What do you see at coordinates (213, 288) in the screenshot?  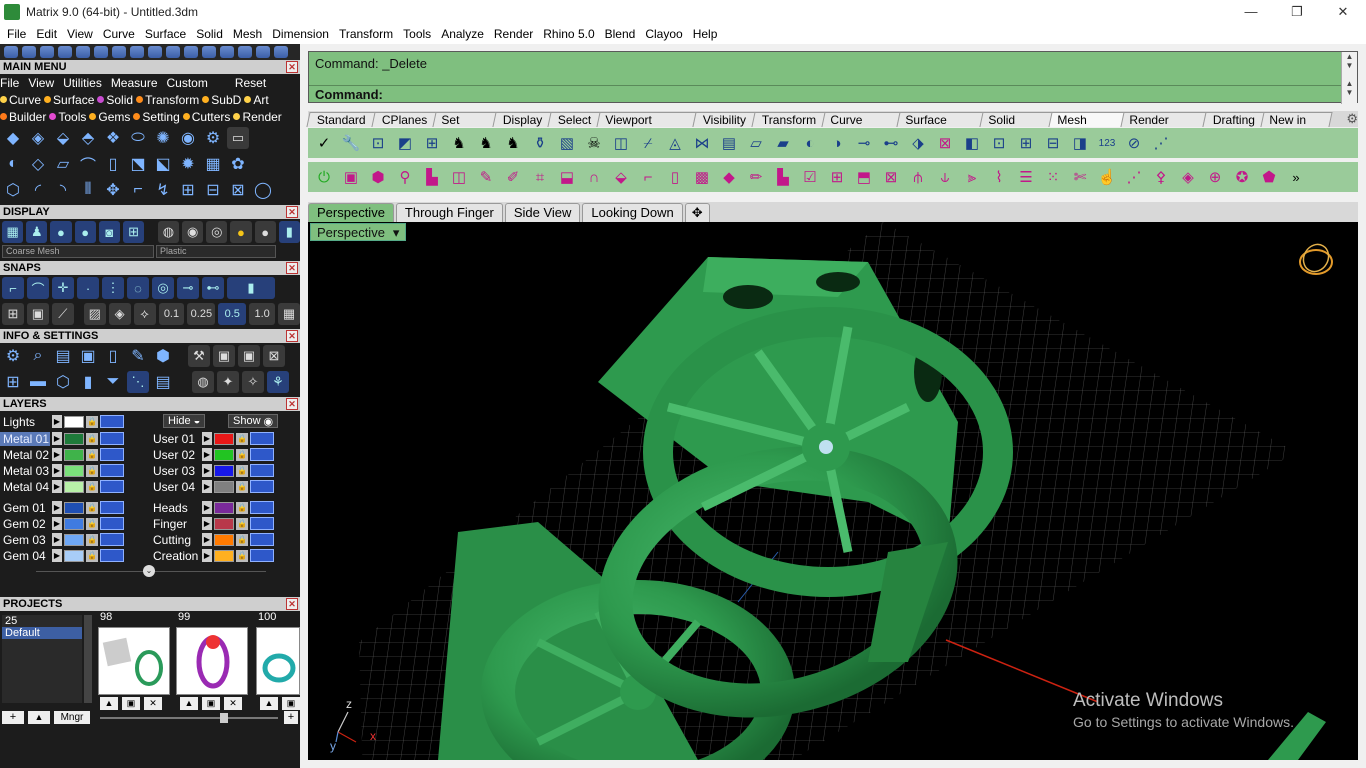 I see `snap-quad-icon: ⊷` at bounding box center [213, 288].